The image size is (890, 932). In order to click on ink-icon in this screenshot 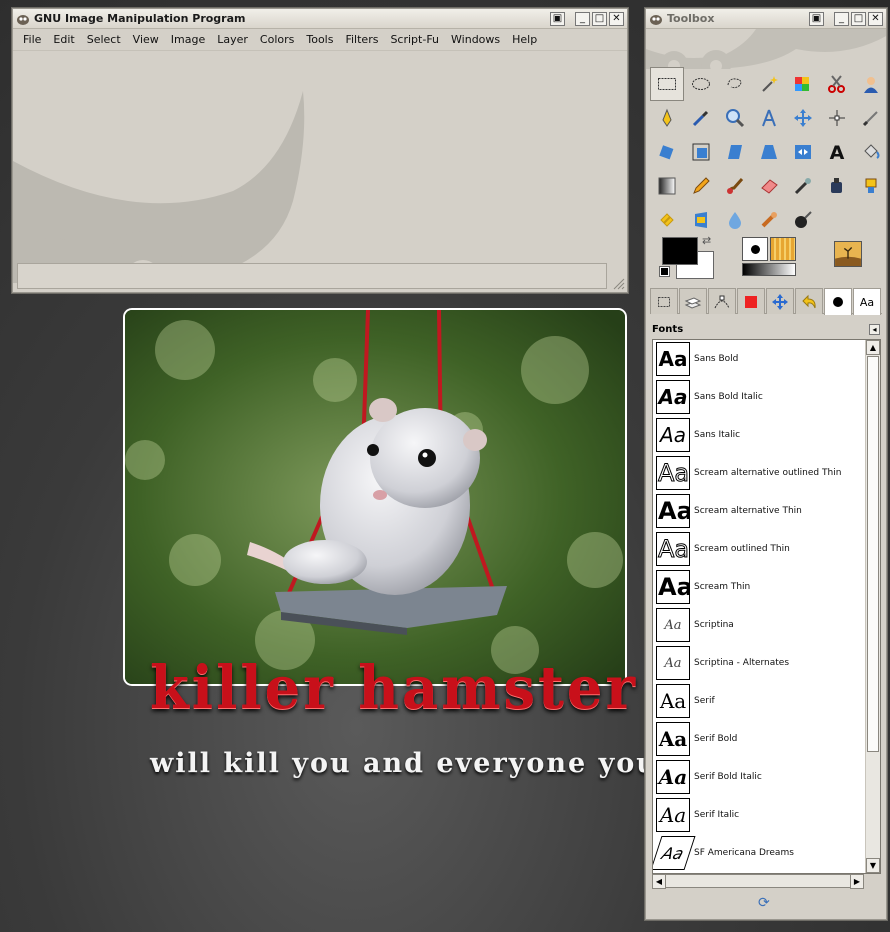, I will do `click(837, 186)`.